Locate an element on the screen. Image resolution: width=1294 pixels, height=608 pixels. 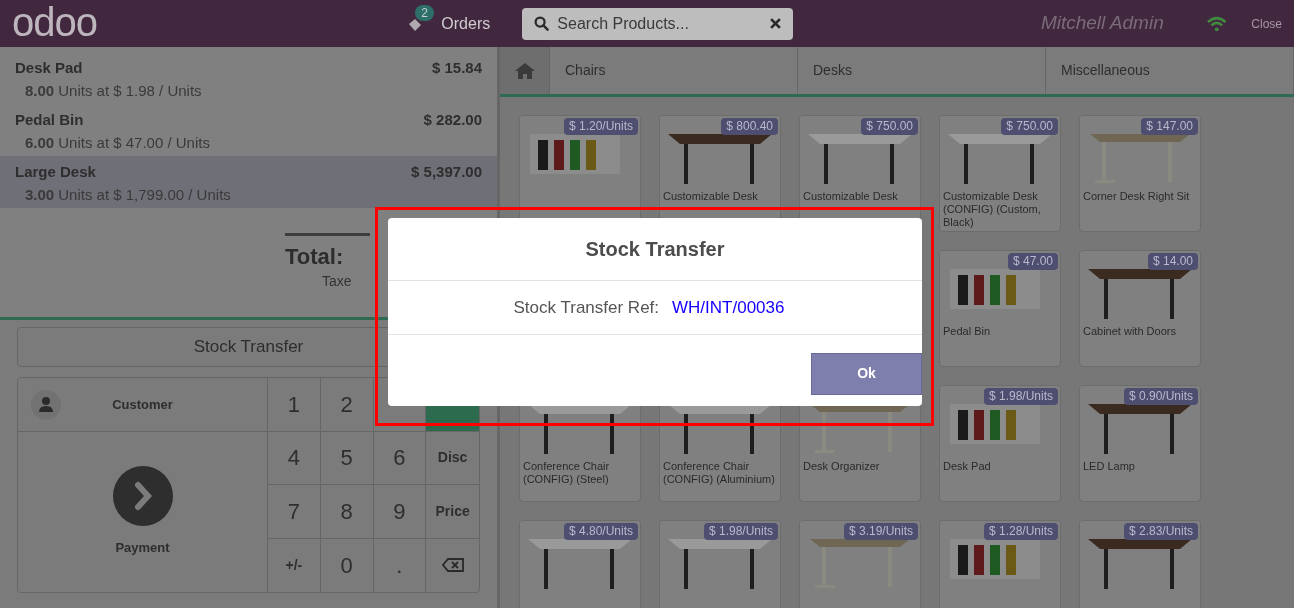
unit-price-detail: Units at $ 1,799.00 / Units is located at coordinates (144, 194).